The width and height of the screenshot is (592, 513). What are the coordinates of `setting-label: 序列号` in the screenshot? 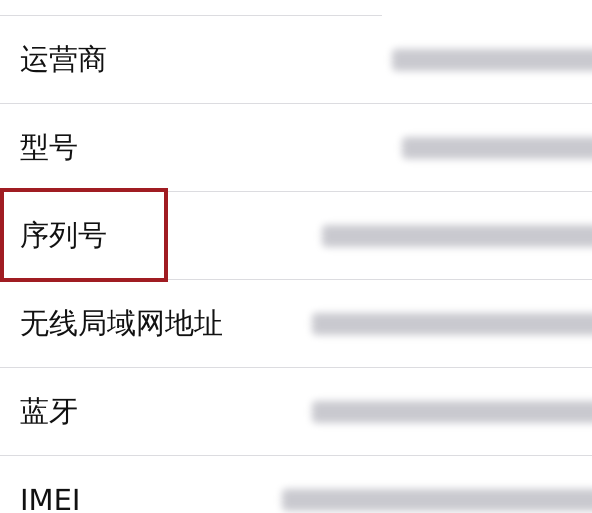 It's located at (63, 235).